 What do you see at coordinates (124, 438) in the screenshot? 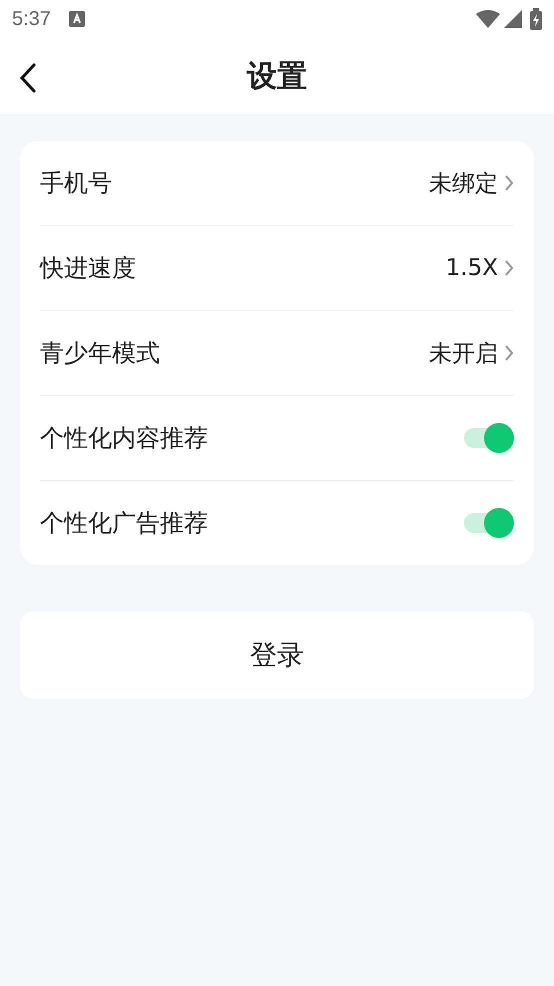
I see `setting-label: 个性化内容推荐` at bounding box center [124, 438].